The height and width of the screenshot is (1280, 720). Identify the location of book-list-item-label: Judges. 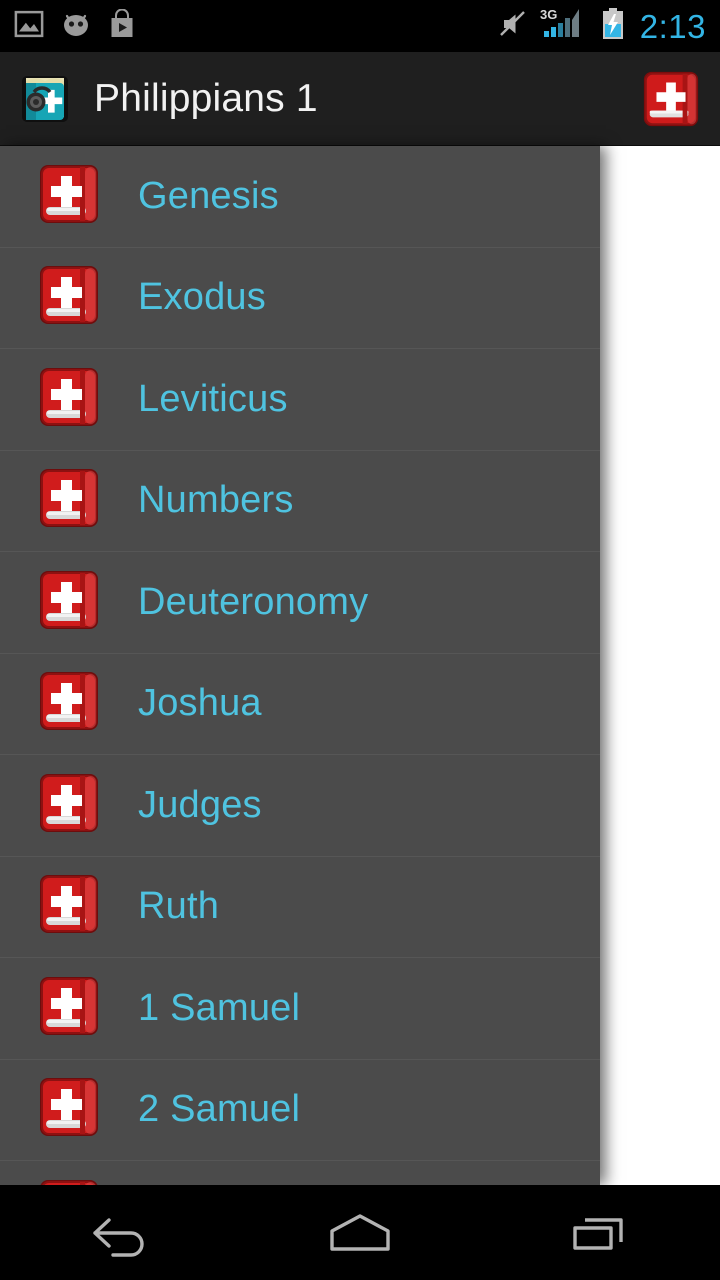
(200, 804).